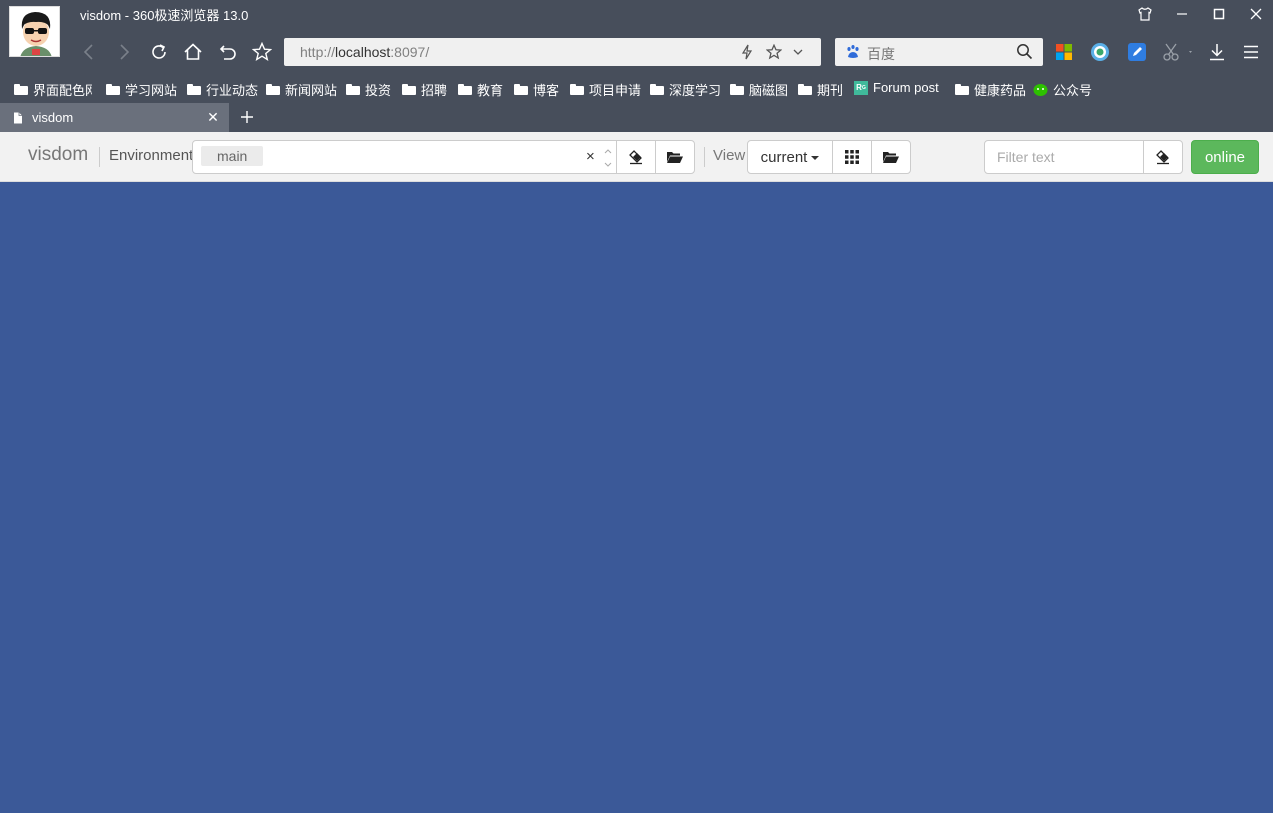 This screenshot has height=813, width=1273. What do you see at coordinates (480, 89) in the screenshot?
I see `bookmark-item: 教育` at bounding box center [480, 89].